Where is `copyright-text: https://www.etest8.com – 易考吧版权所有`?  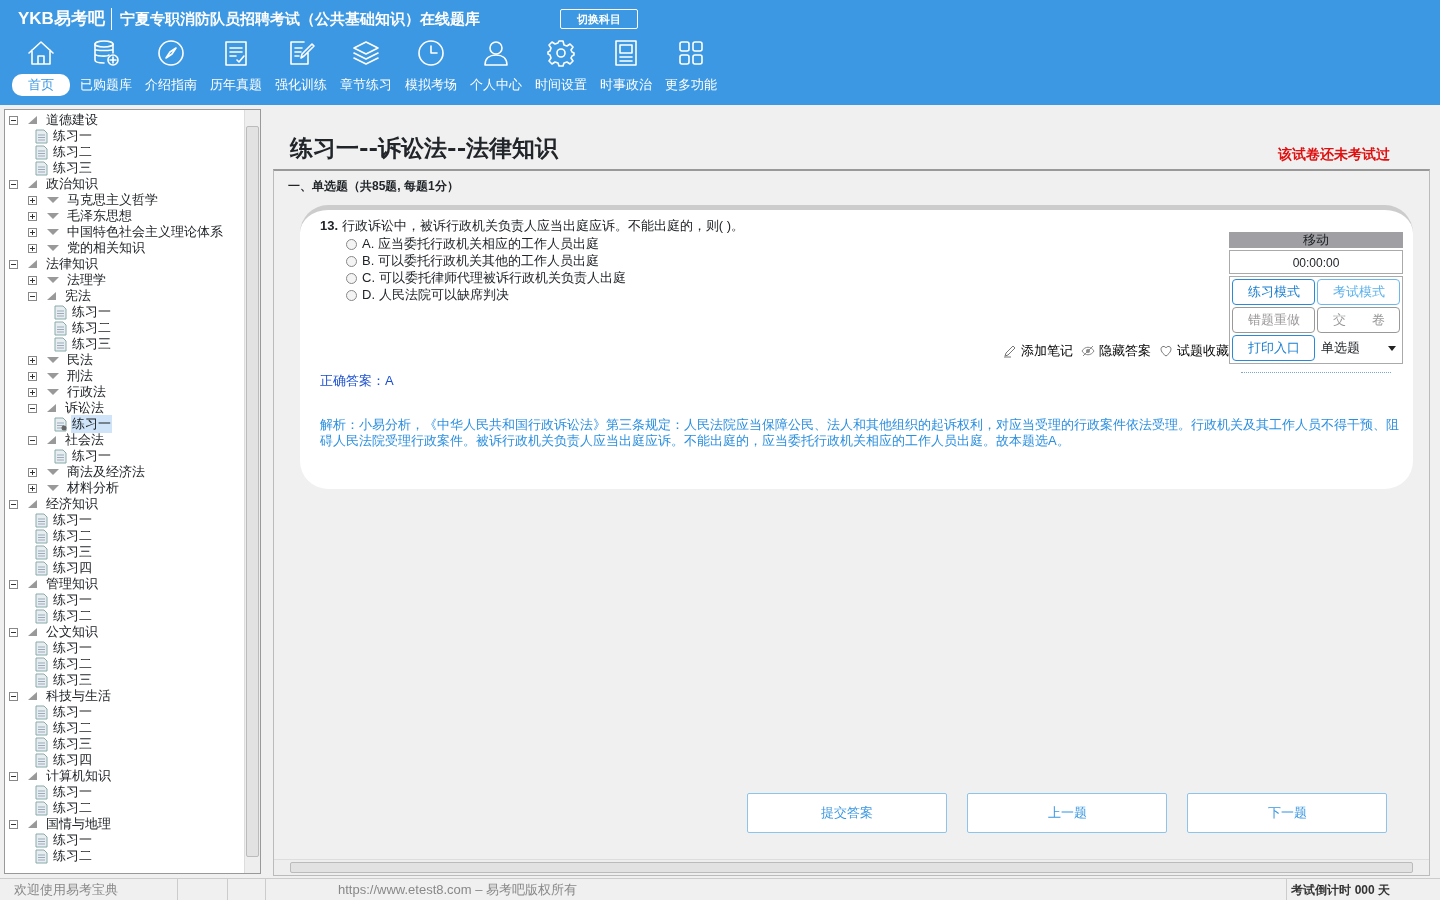 copyright-text: https://www.etest8.com – 易考吧版权所有 is located at coordinates (457, 889).